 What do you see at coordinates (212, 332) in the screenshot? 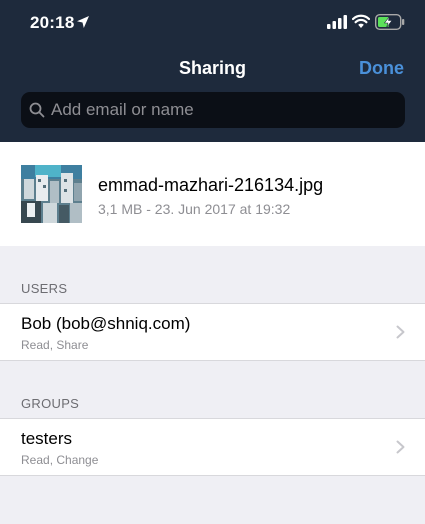
I see `user-row: Bob (bob@shniq.com) Read, Share` at bounding box center [212, 332].